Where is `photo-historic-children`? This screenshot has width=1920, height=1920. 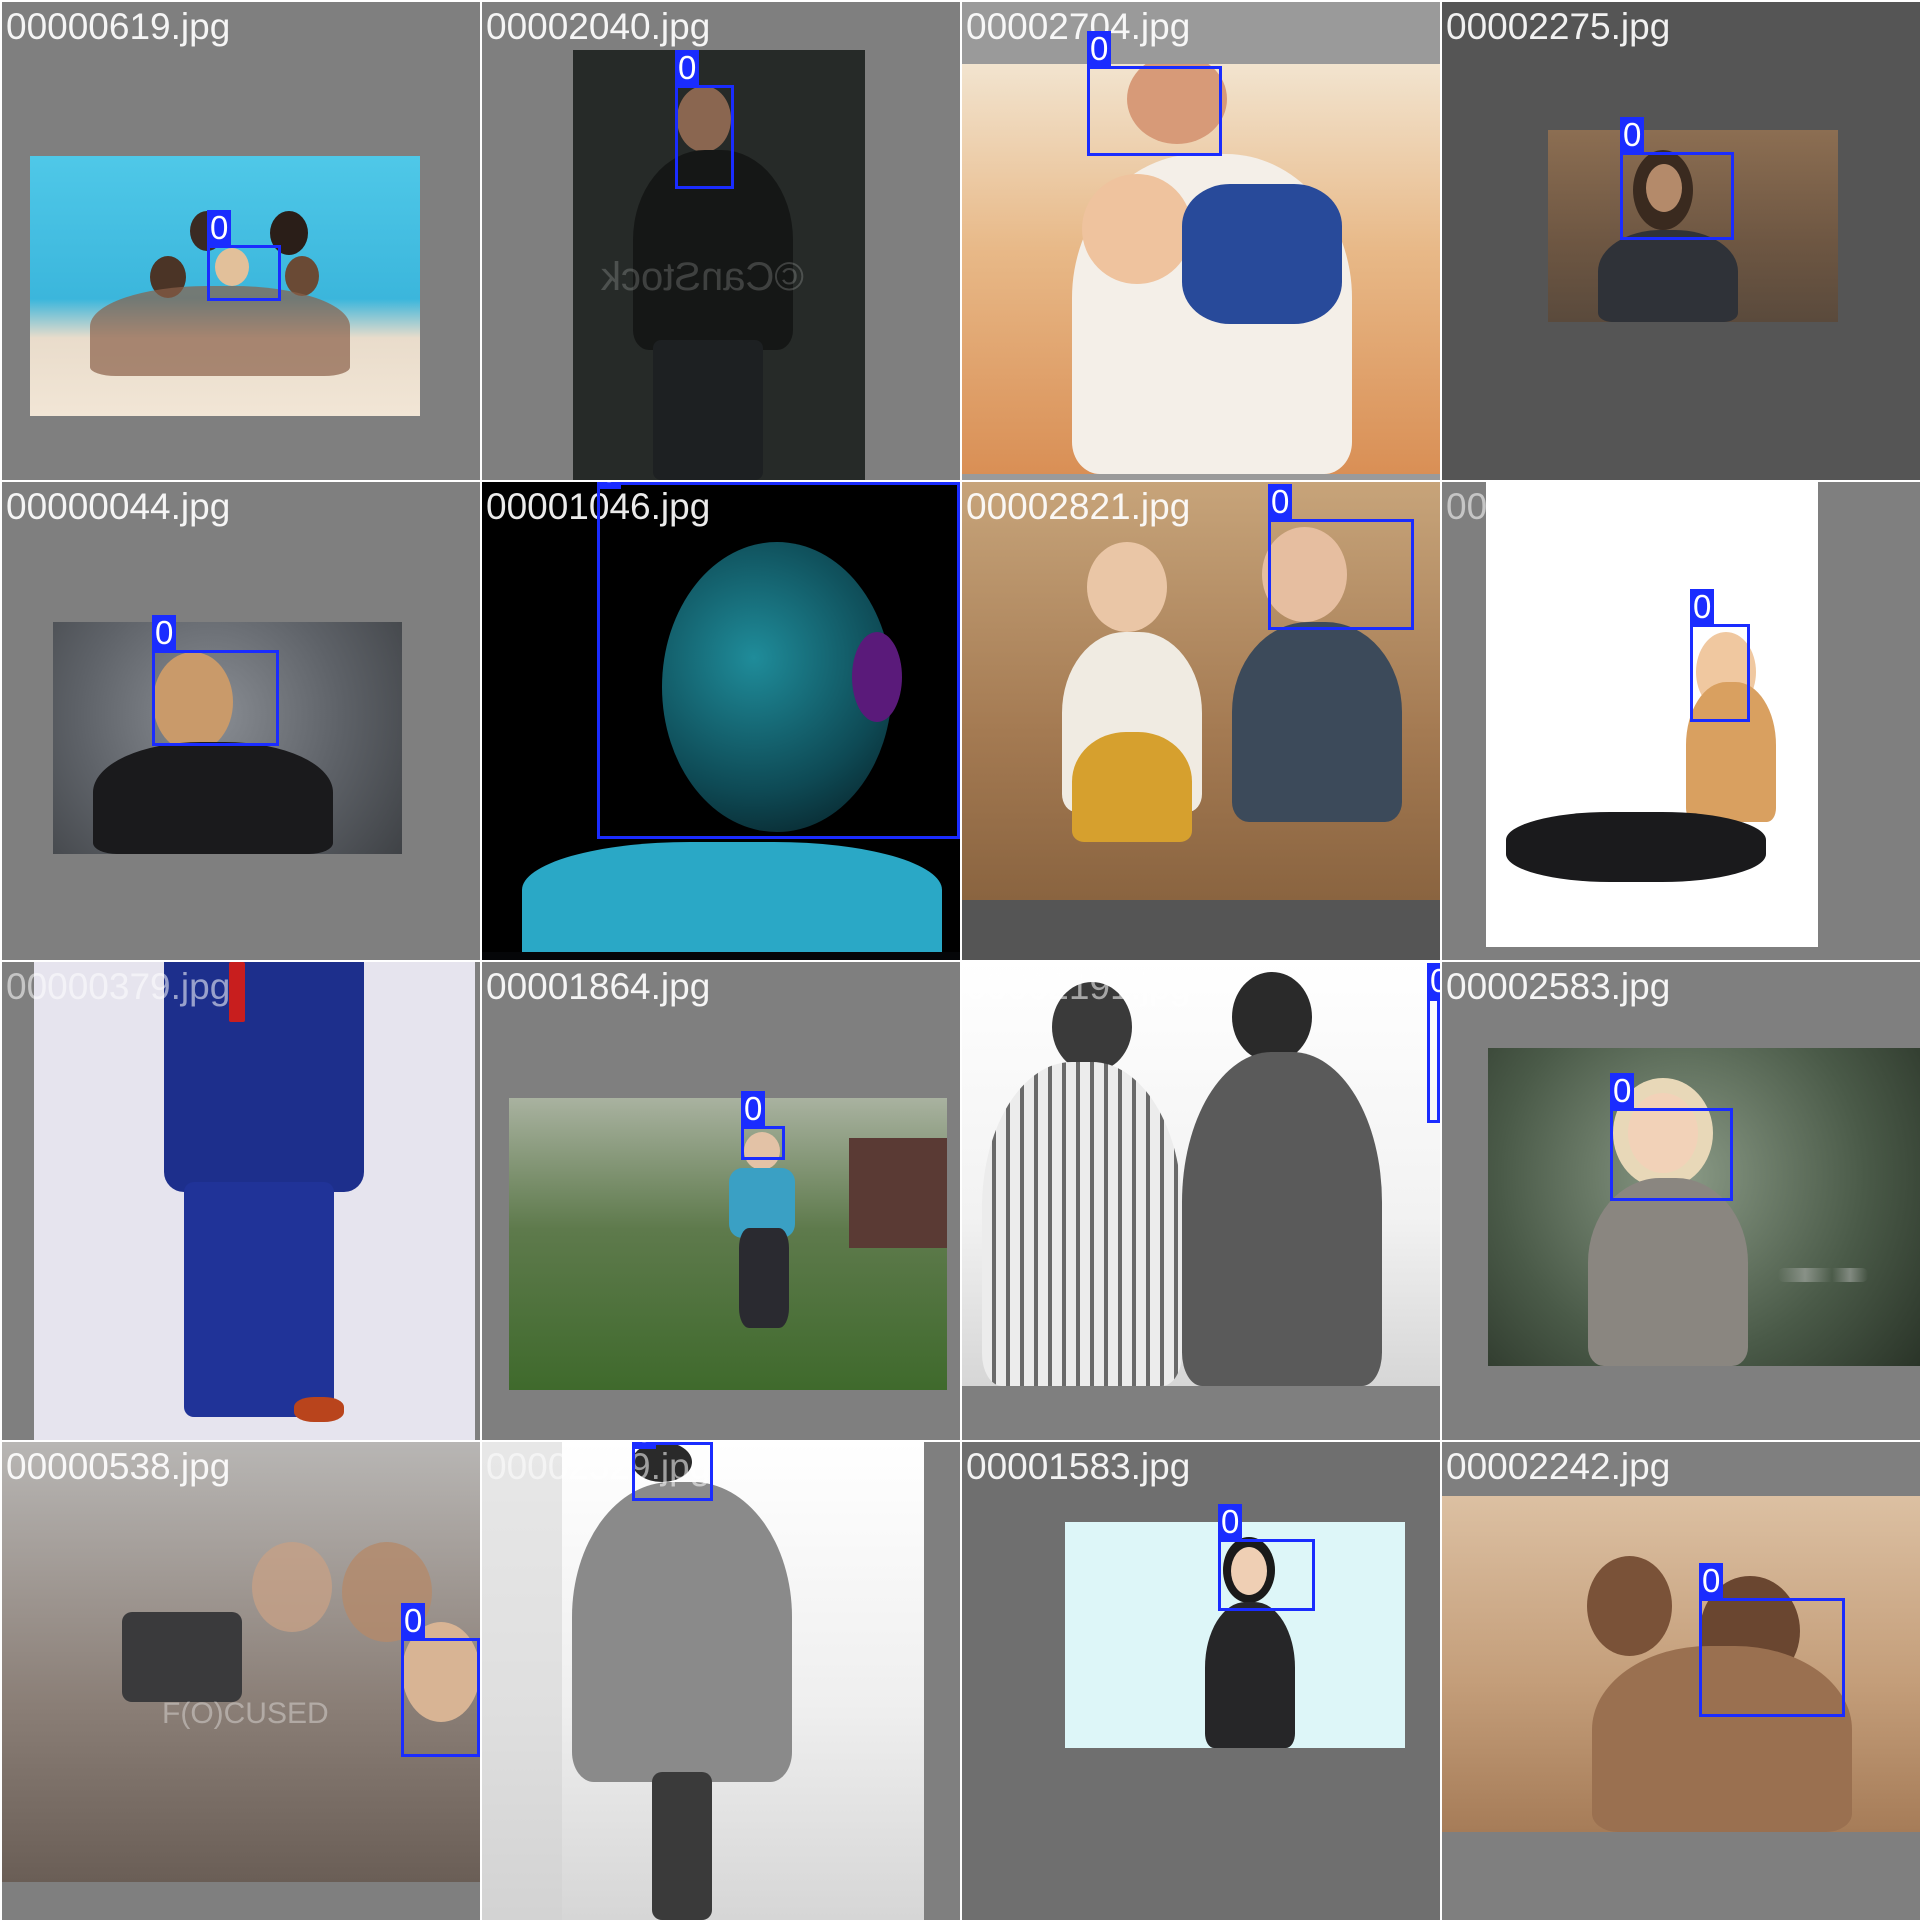
photo-historic-children is located at coordinates (1201, 1174).